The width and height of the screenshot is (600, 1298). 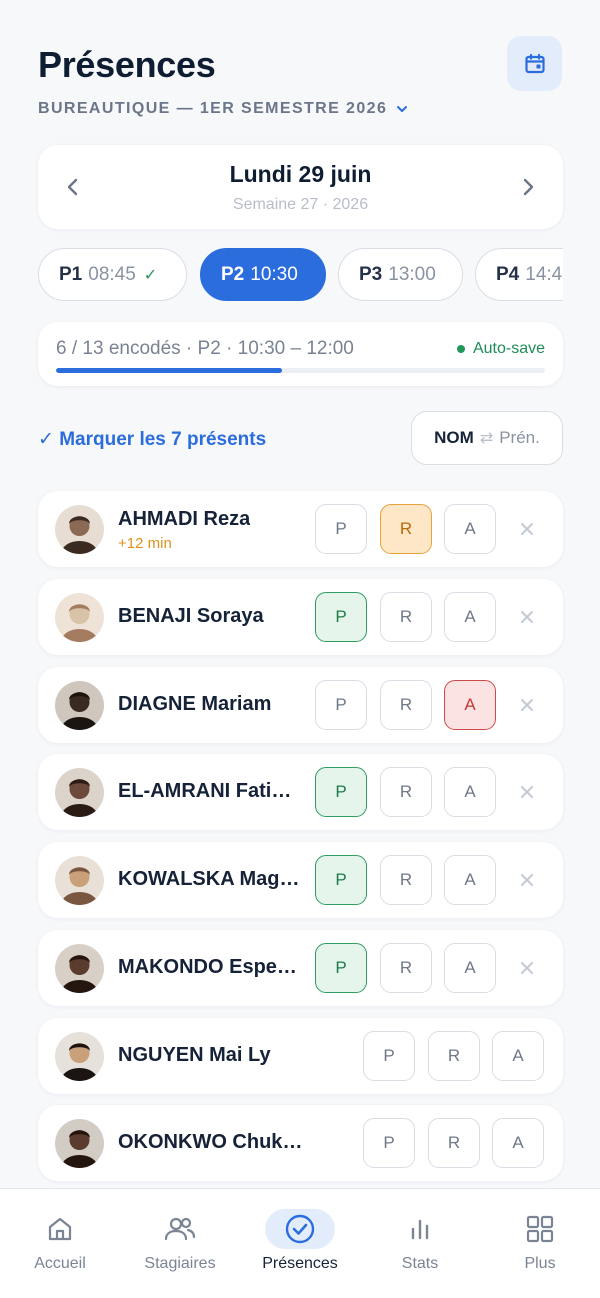 What do you see at coordinates (300, 204) in the screenshot?
I see `current-week: Semaine 27 · 2026` at bounding box center [300, 204].